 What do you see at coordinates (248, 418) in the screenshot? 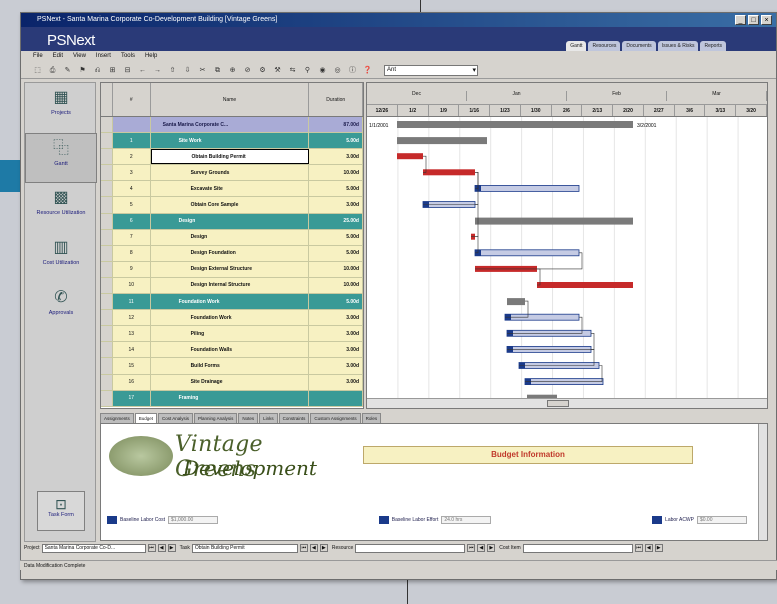
I see `detail-tab: Notes` at bounding box center [248, 418].